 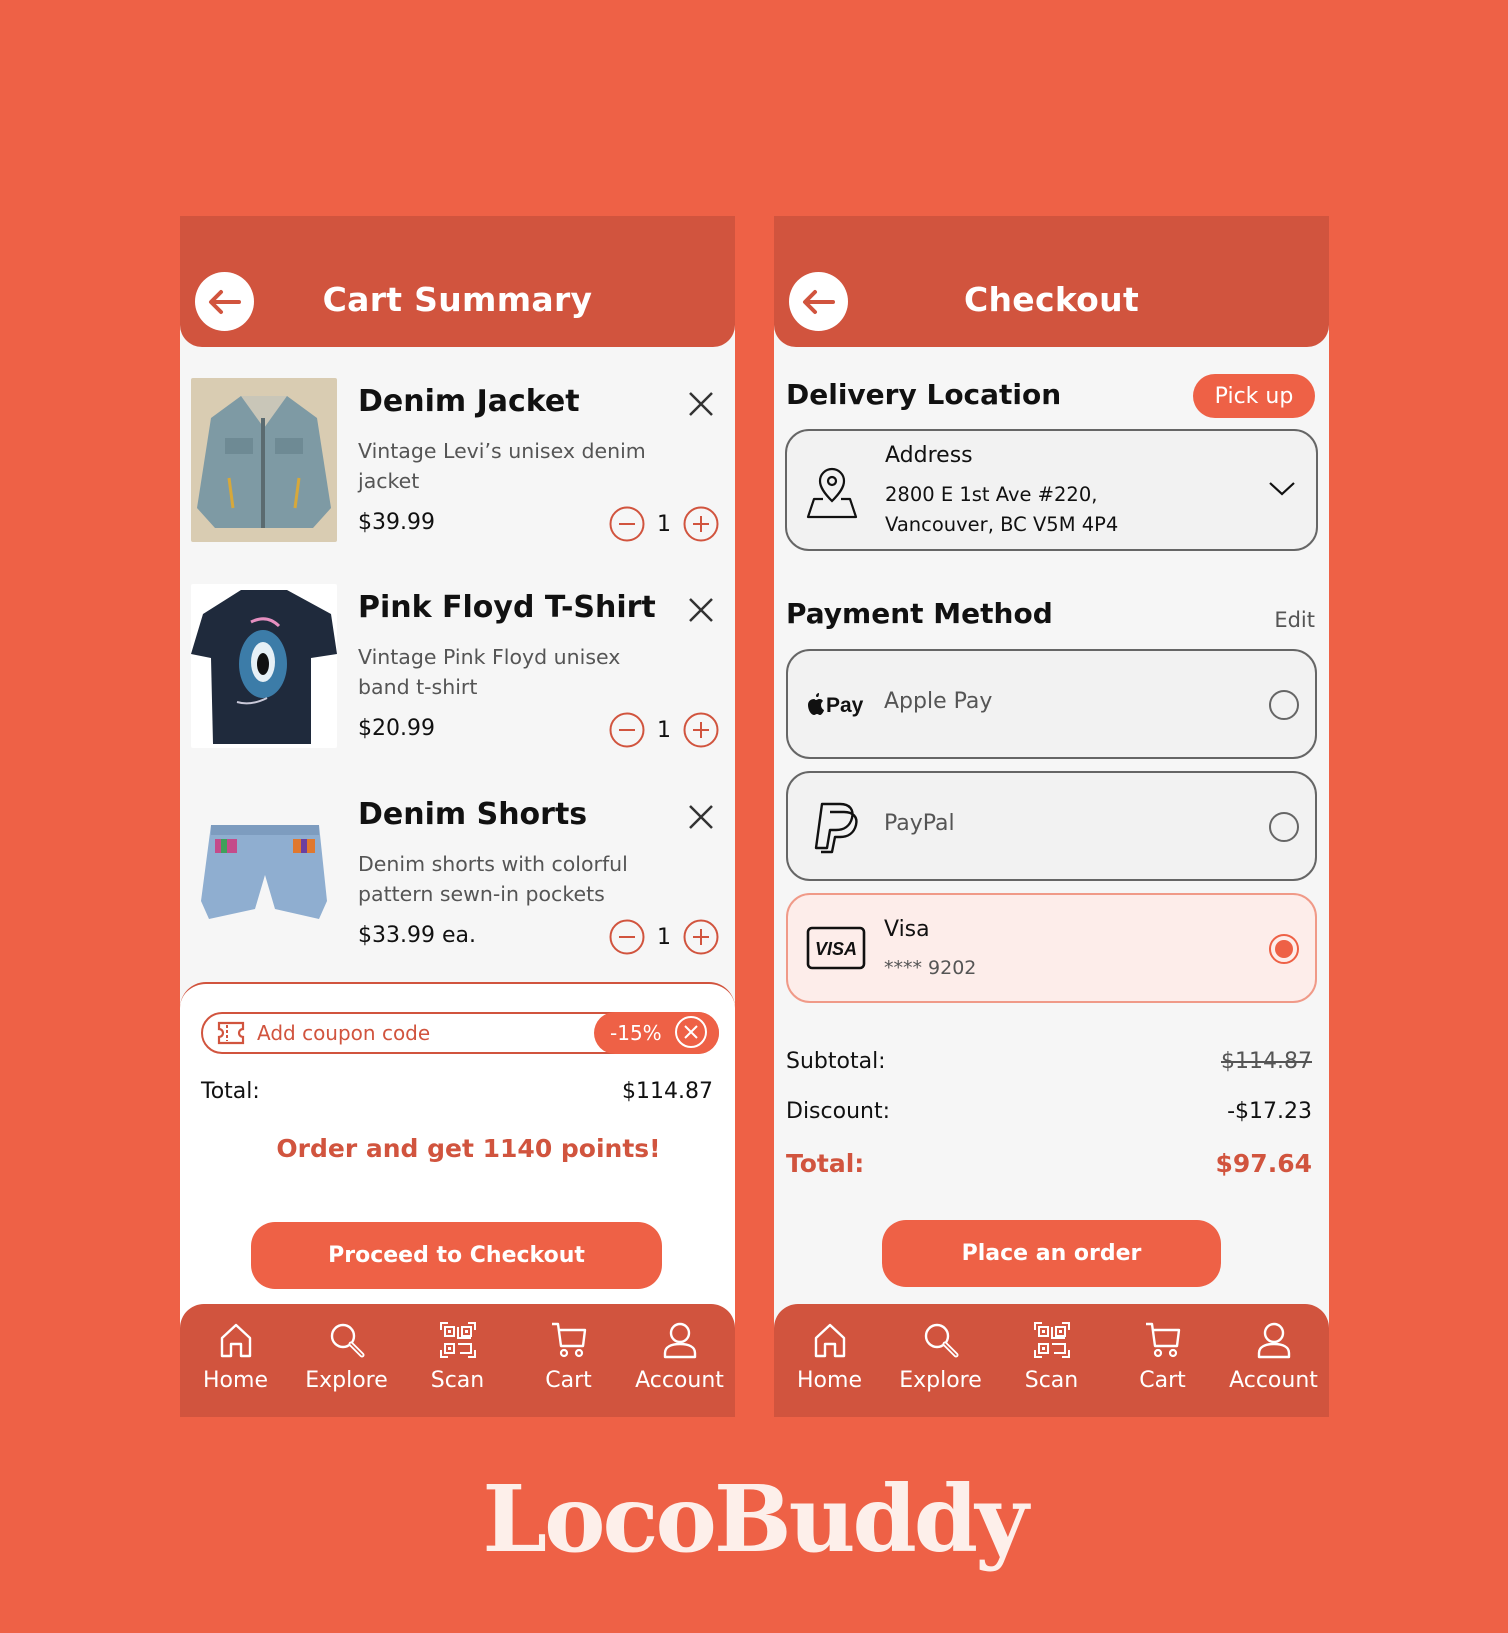 I want to click on subtotal-label: Subtotal:, so click(x=836, y=1061).